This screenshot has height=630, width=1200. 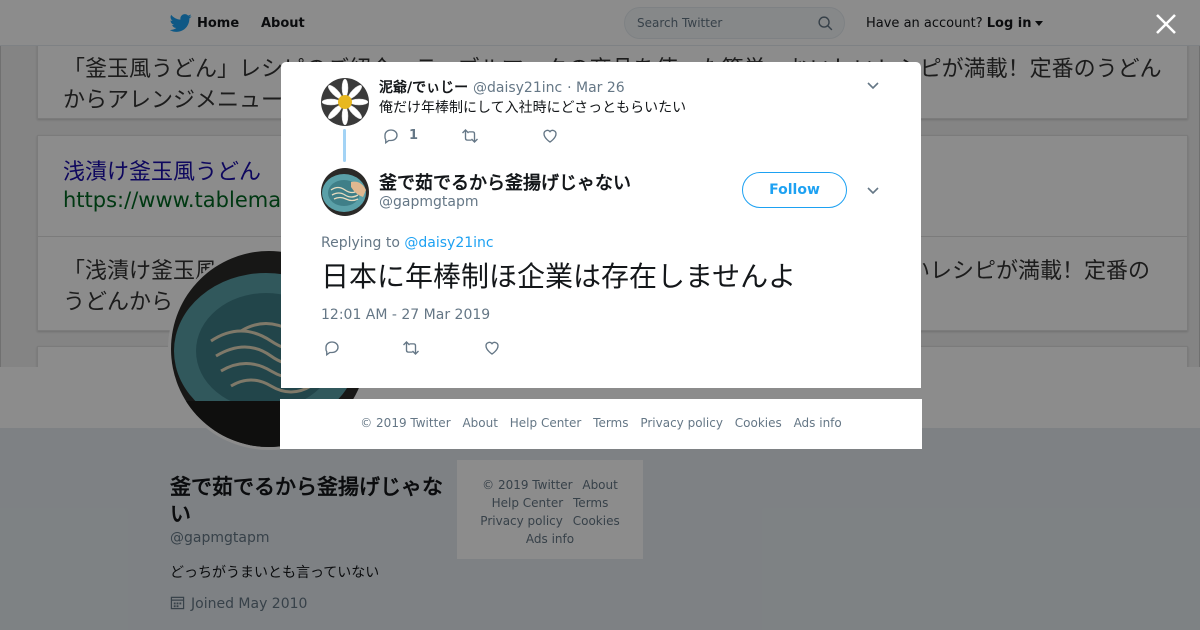 What do you see at coordinates (360, 243) in the screenshot?
I see `replying-prefix: Replying to` at bounding box center [360, 243].